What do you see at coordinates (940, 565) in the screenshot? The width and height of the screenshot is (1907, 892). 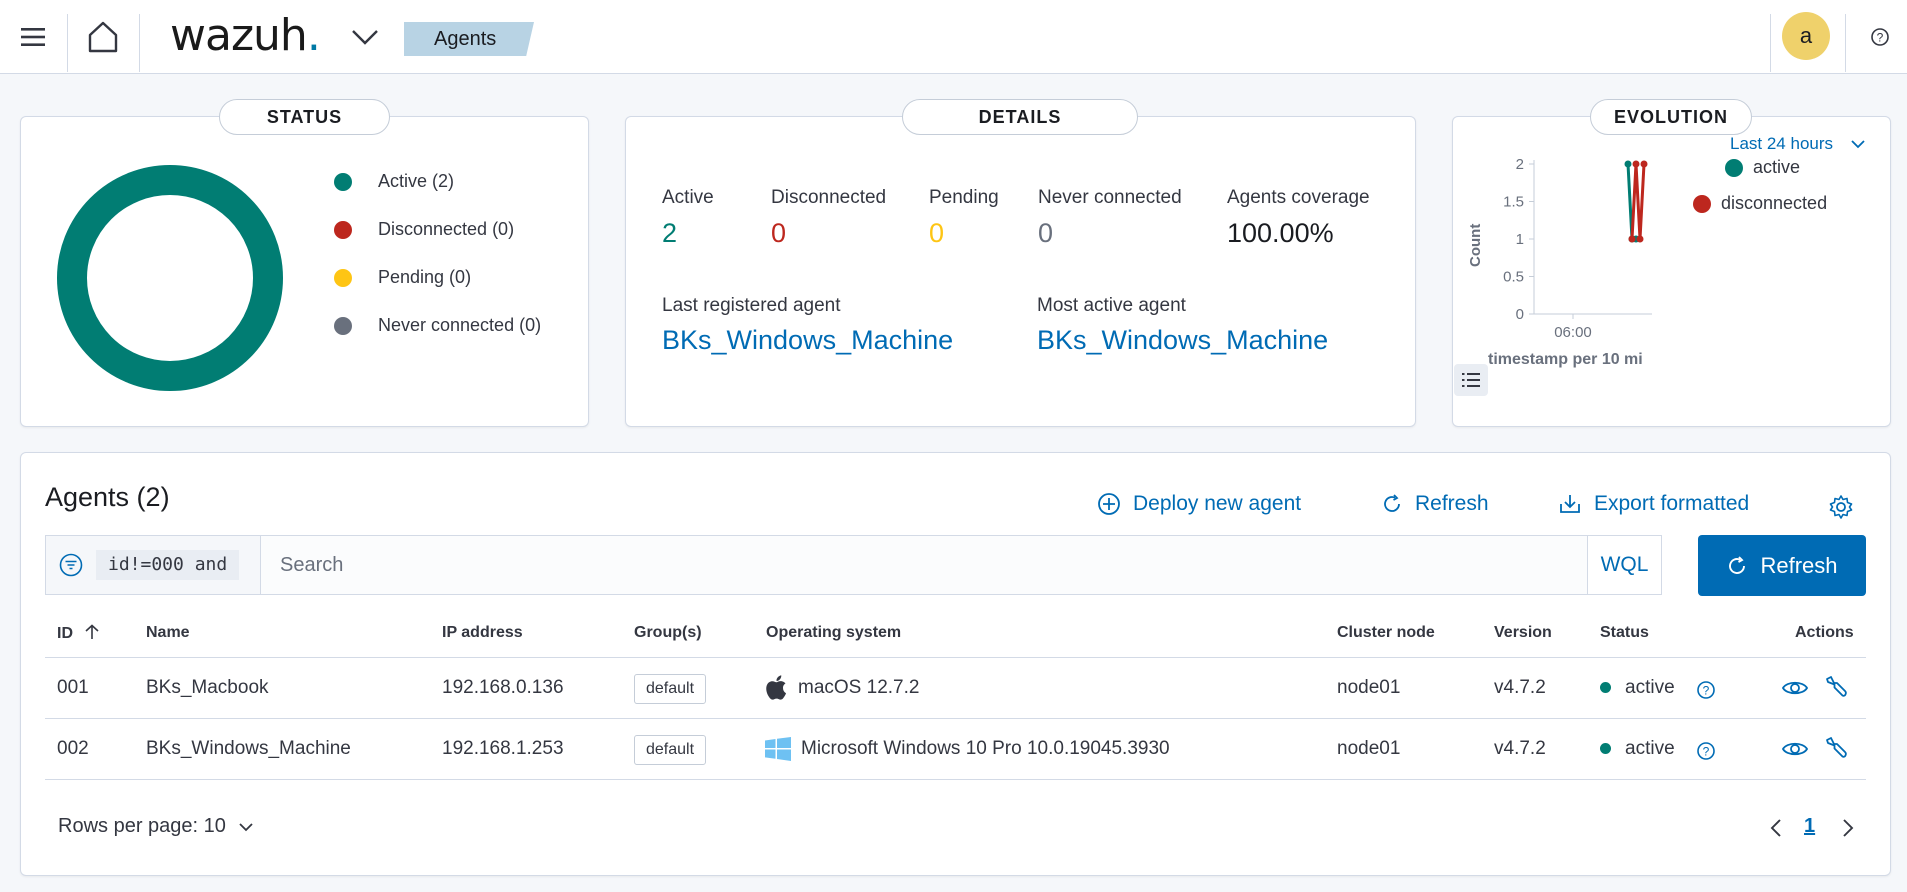 I see `search-input` at bounding box center [940, 565].